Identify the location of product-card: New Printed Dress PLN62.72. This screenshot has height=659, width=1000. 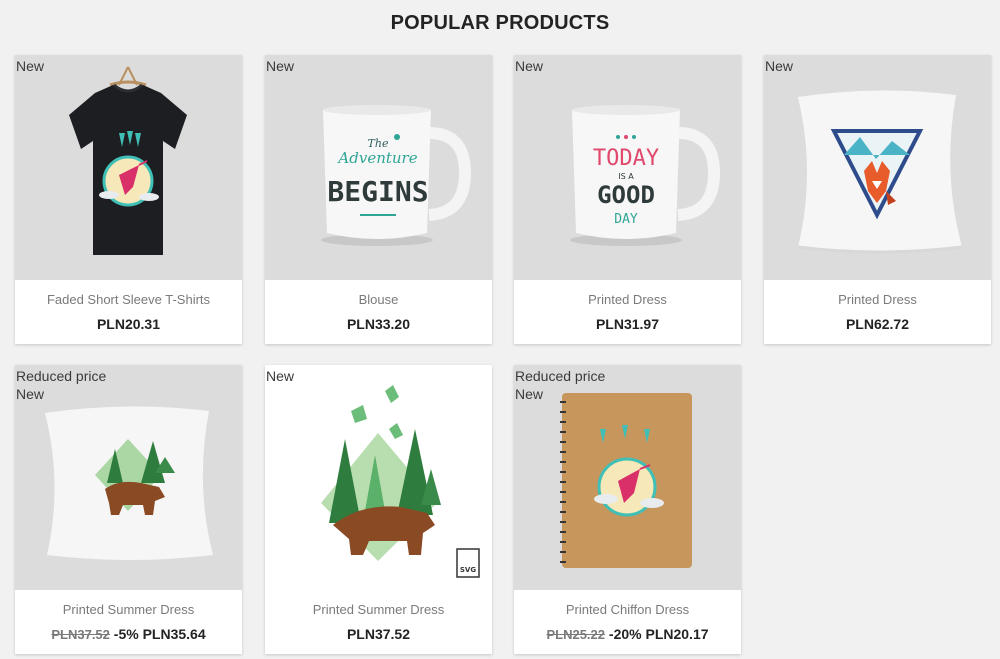
(877, 199).